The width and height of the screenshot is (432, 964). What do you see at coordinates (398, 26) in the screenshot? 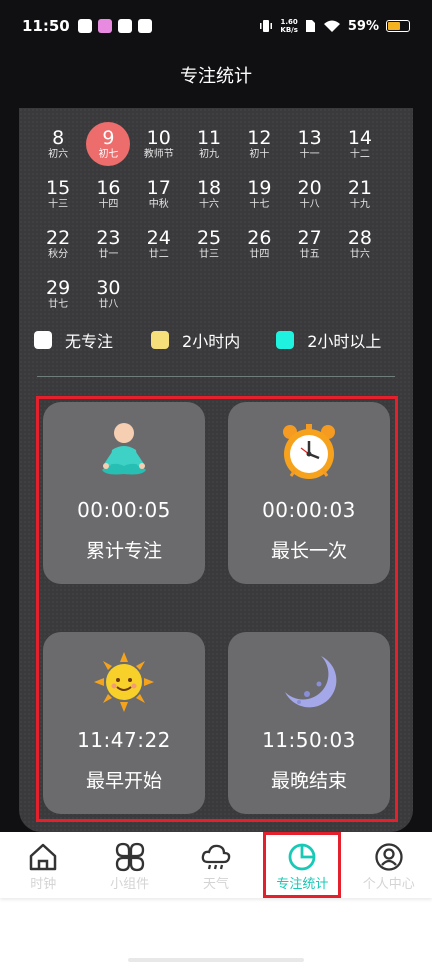
I see `battery-icon` at bounding box center [398, 26].